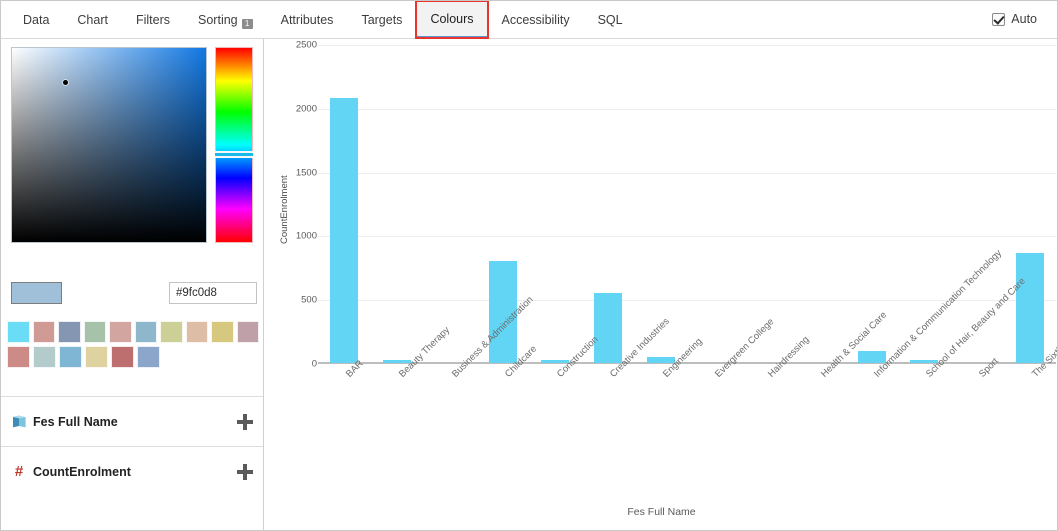  I want to click on colour-preview-swatch, so click(36, 293).